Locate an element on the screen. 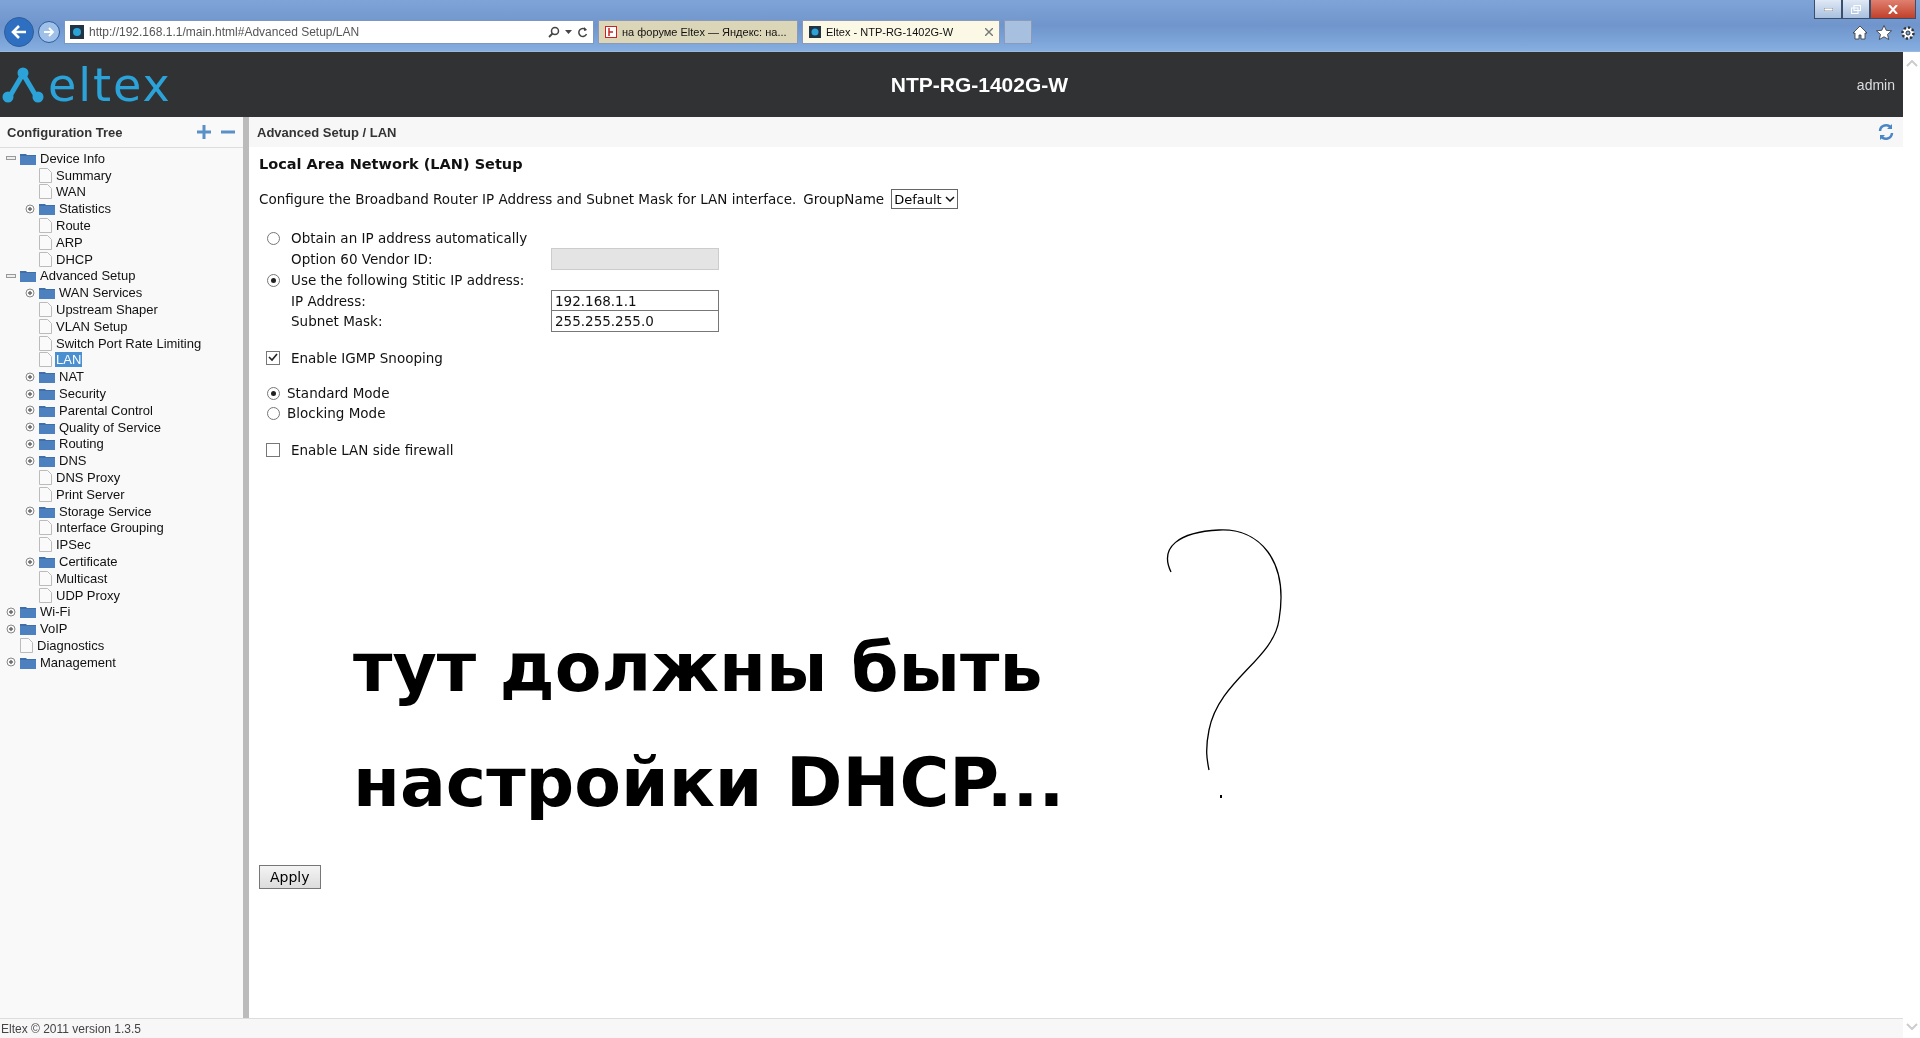 This screenshot has width=1920, height=1038. option-label: Obtain an IP address automatically is located at coordinates (409, 238).